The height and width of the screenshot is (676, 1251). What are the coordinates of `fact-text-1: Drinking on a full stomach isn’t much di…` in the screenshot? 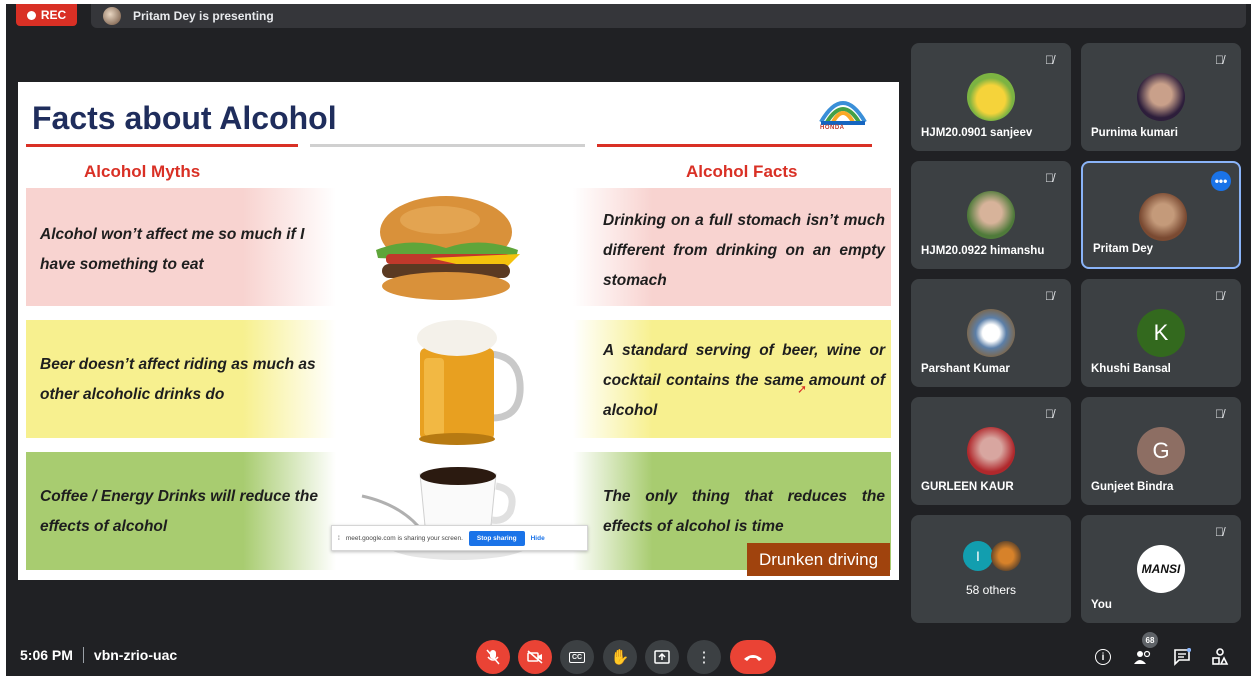 It's located at (744, 250).